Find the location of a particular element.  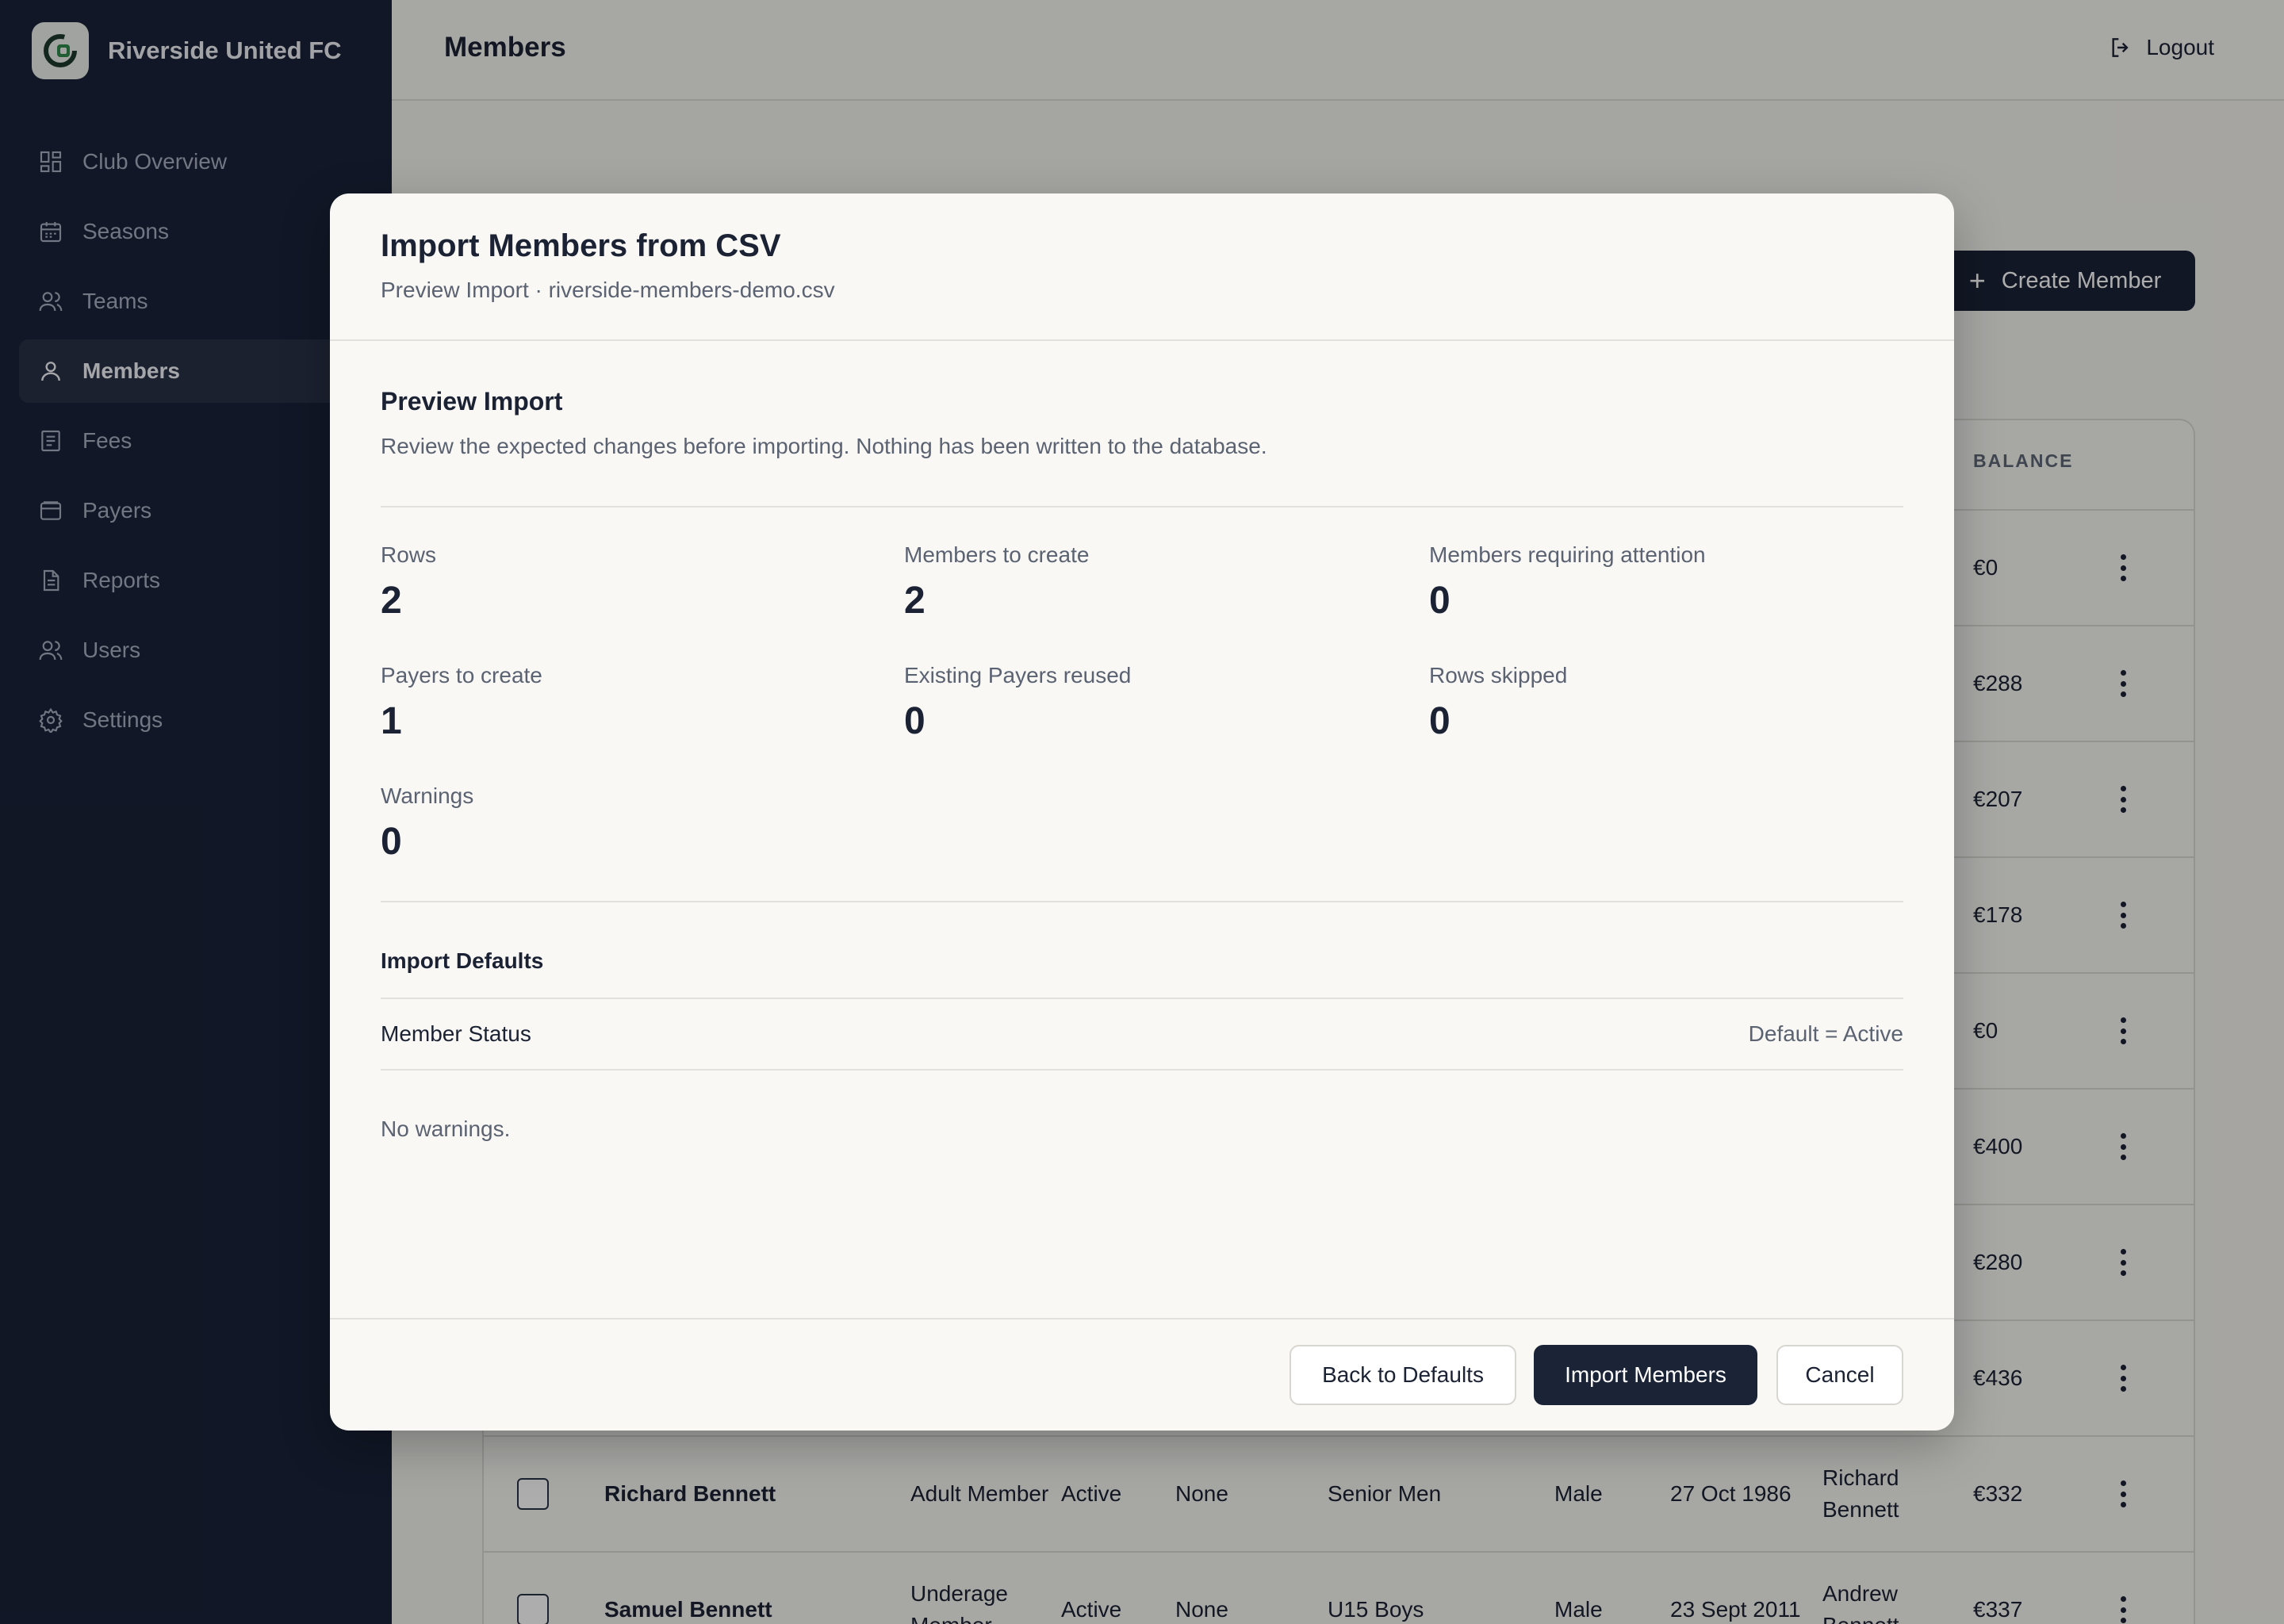

stat-label: Members requiring attention is located at coordinates (1567, 554).